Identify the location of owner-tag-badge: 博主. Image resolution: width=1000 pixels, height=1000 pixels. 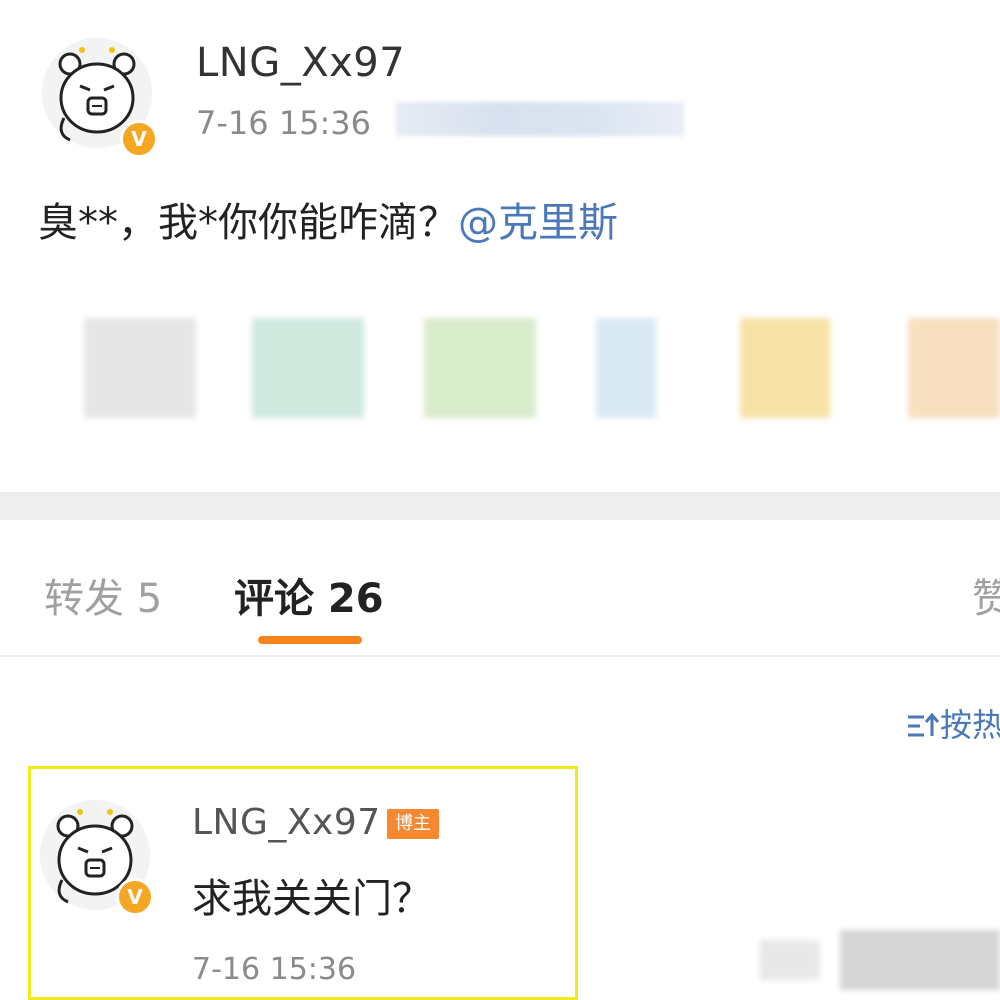
(413, 824).